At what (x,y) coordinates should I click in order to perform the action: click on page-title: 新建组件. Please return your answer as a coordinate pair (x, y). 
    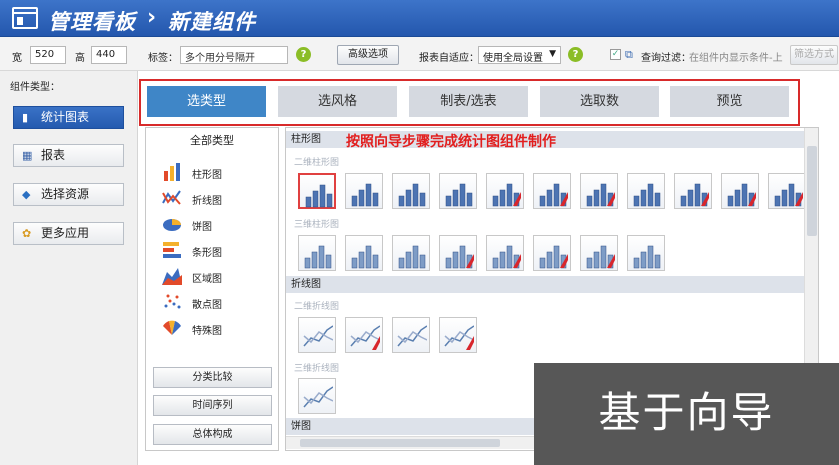
    Looking at the image, I should click on (212, 22).